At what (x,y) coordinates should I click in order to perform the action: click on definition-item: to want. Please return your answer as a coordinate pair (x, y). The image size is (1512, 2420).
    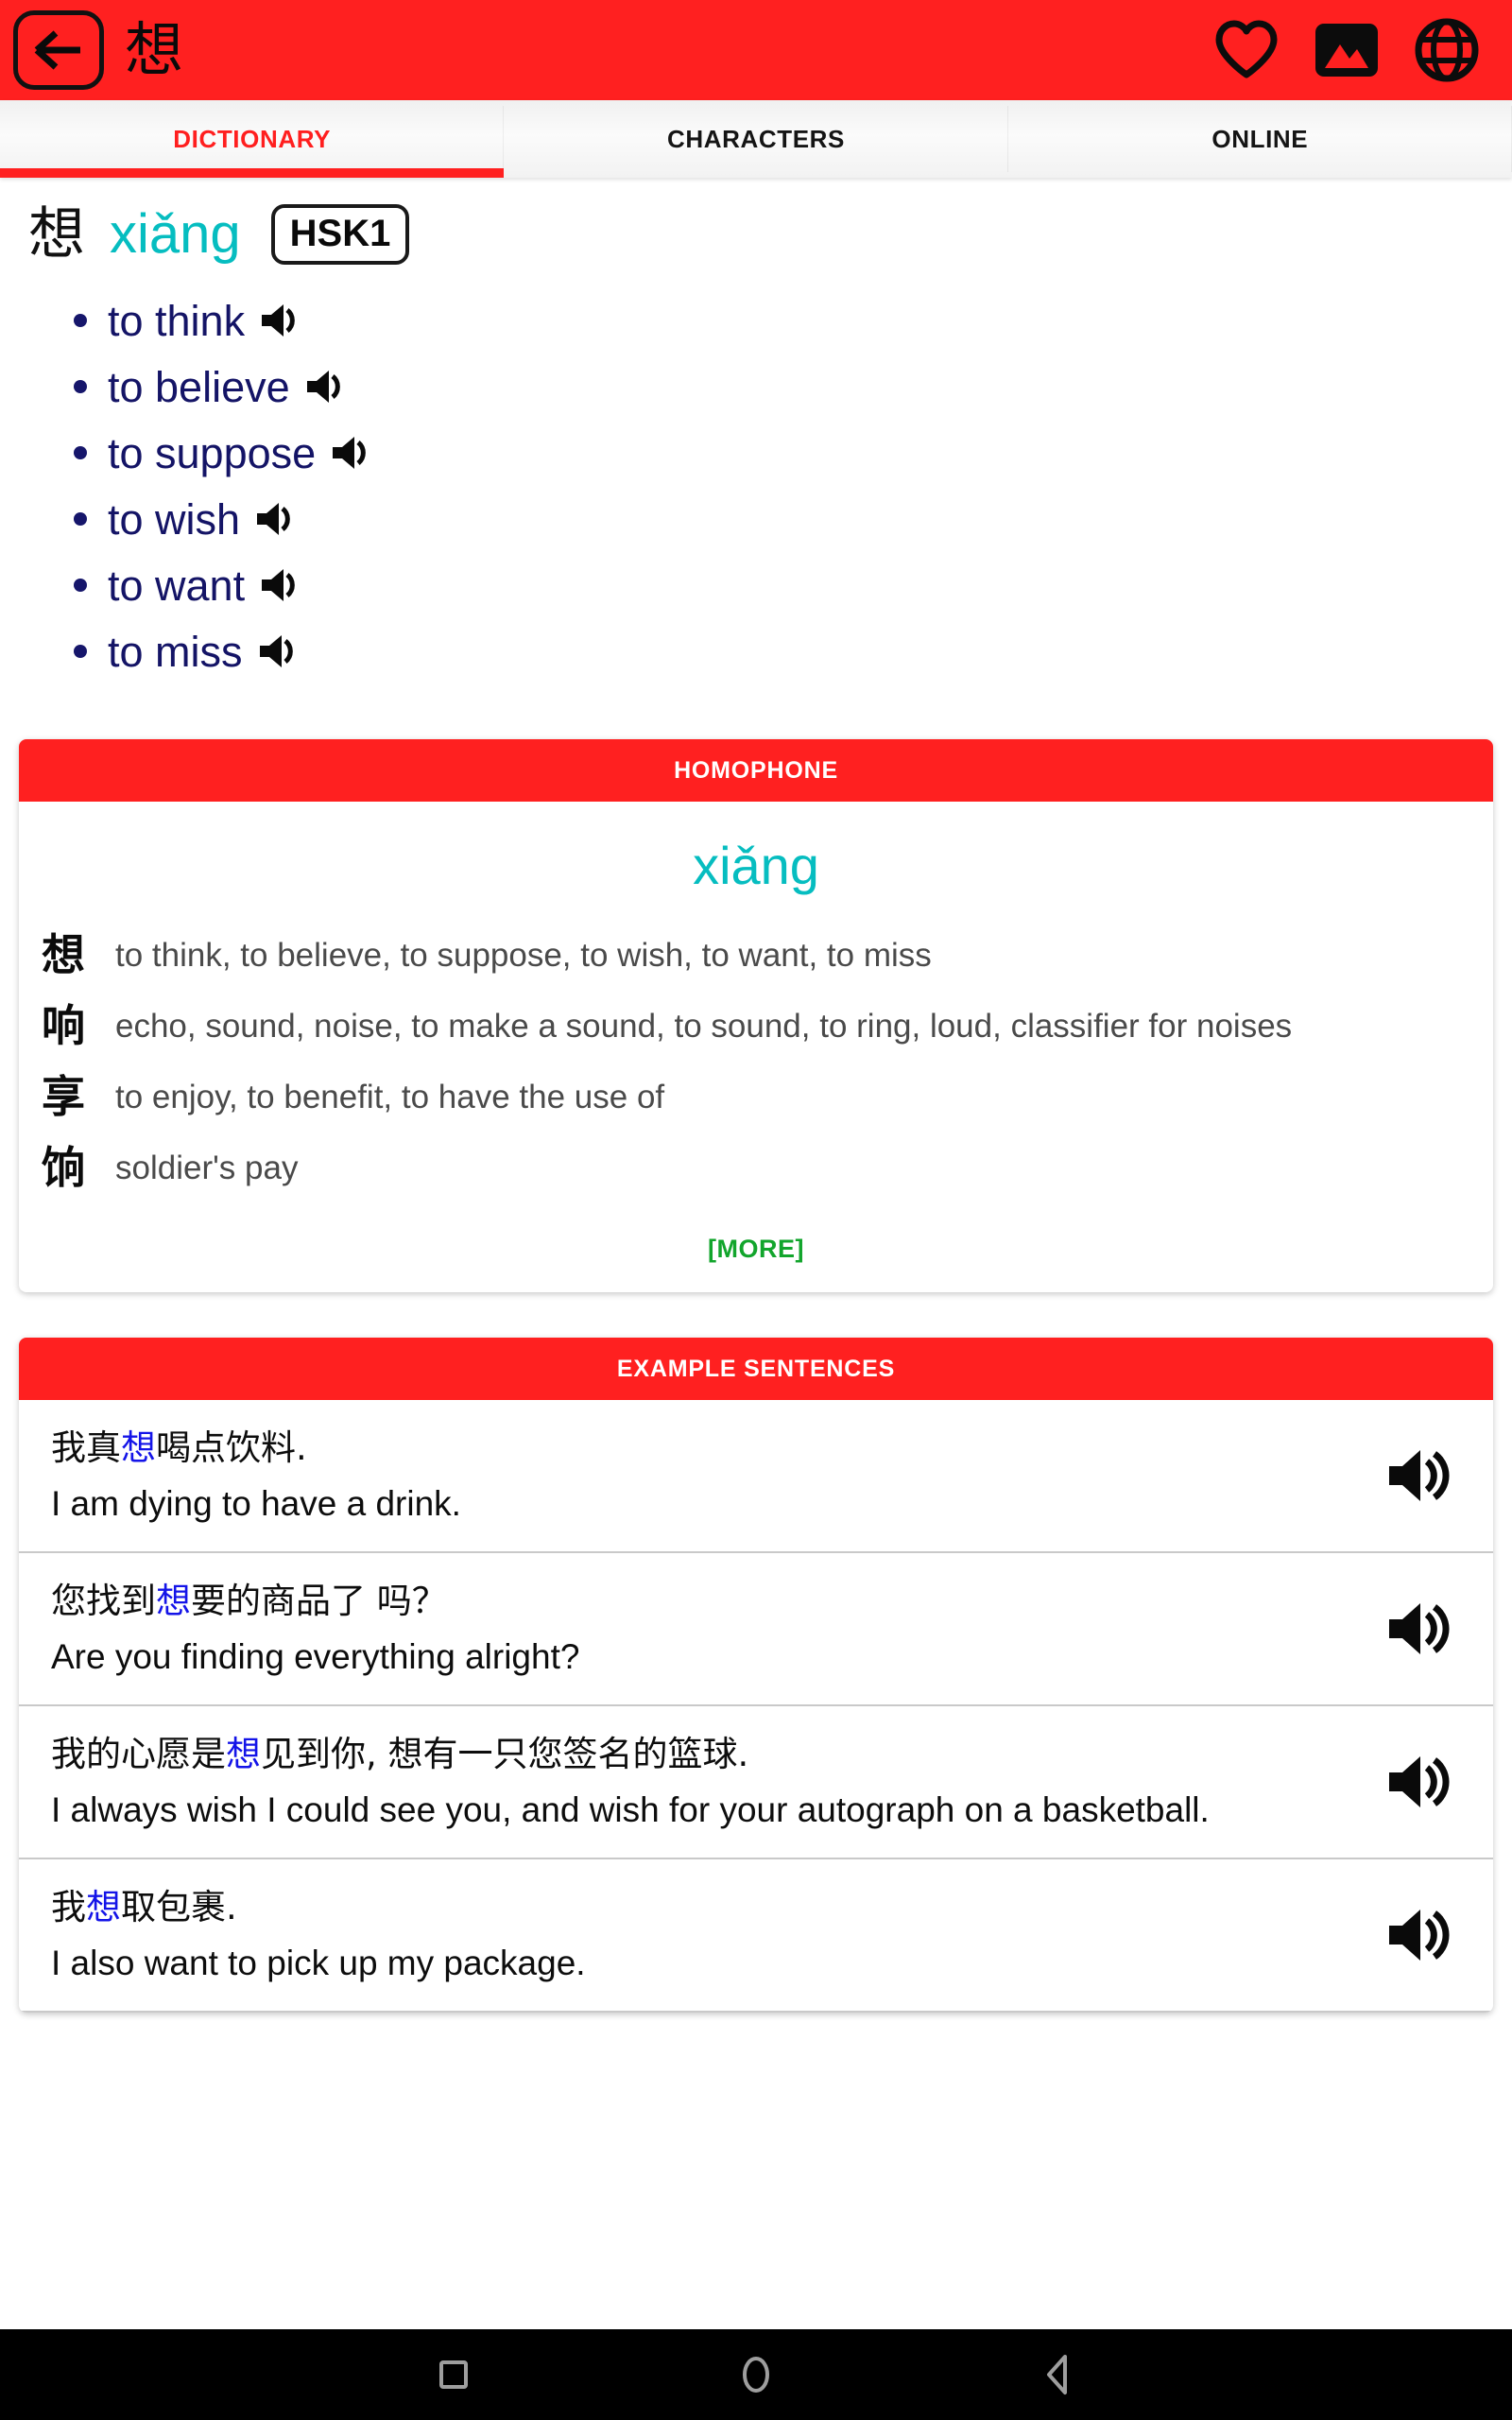
    Looking at the image, I should click on (756, 585).